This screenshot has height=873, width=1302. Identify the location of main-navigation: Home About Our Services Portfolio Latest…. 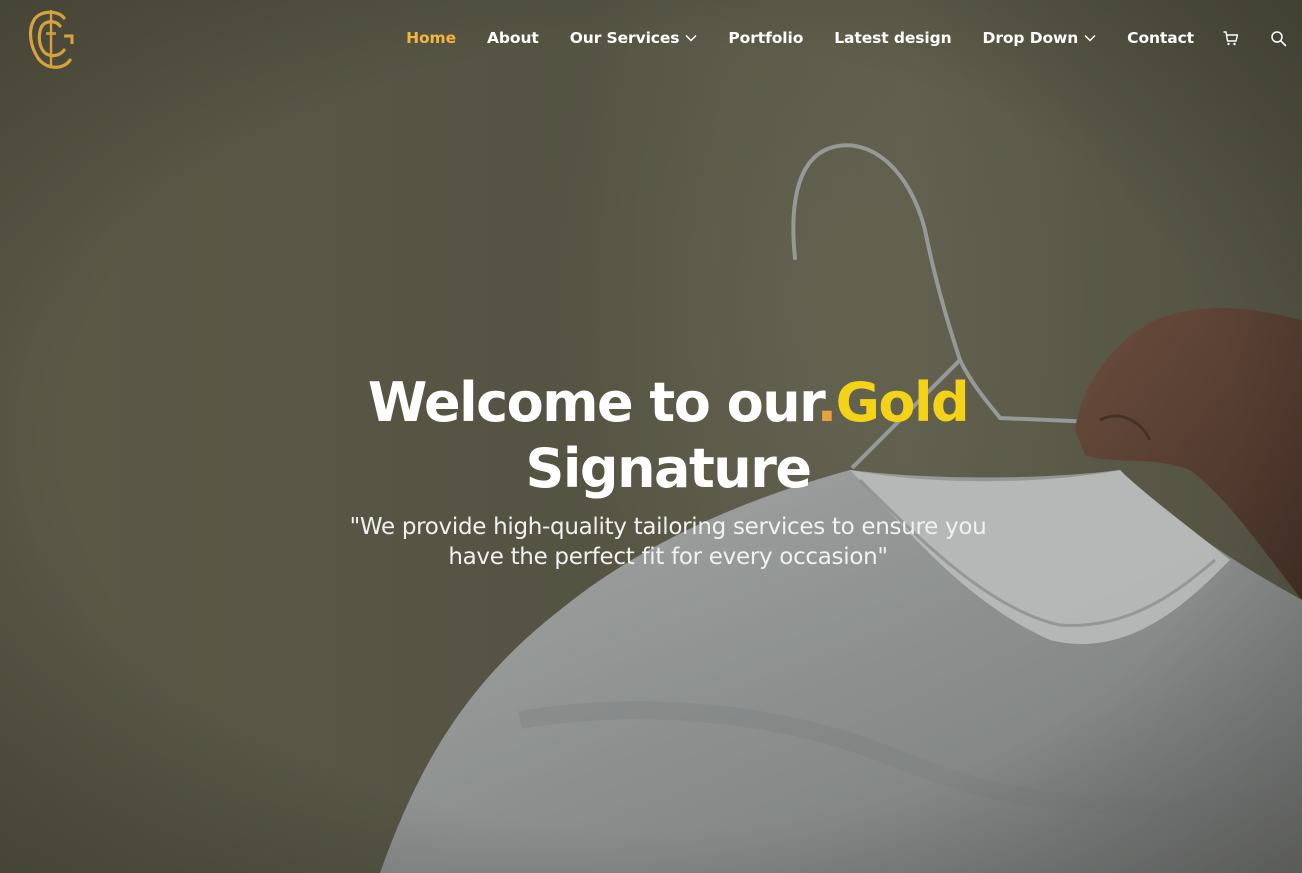
(800, 38).